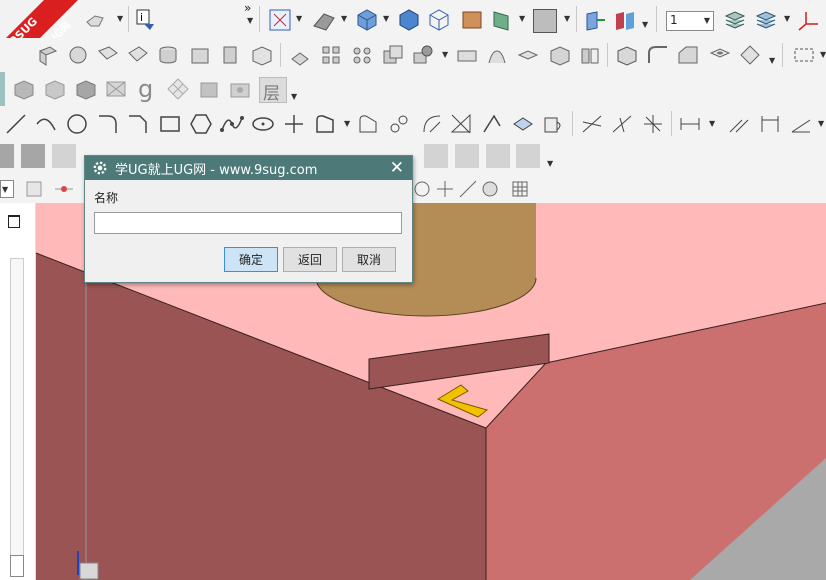  What do you see at coordinates (520, 189) in the screenshot?
I see `grid-icon` at bounding box center [520, 189].